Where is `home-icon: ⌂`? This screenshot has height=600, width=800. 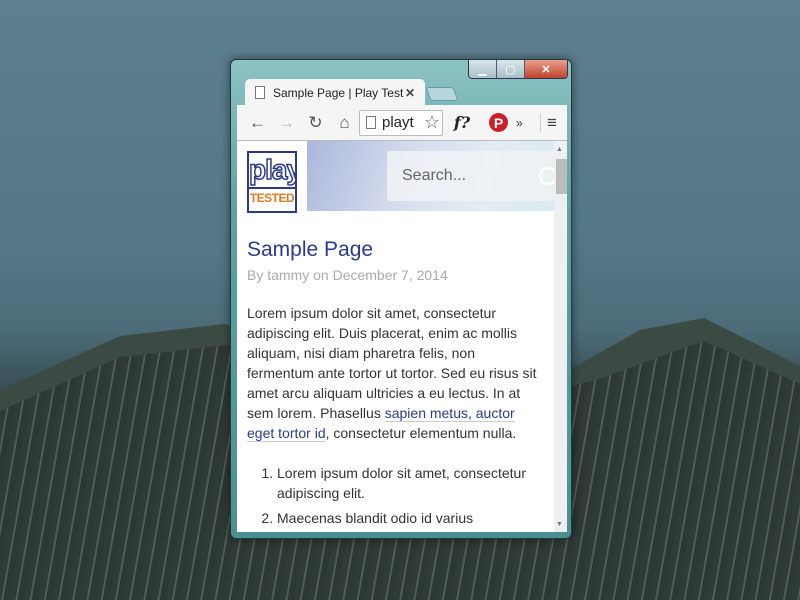 home-icon: ⌂ is located at coordinates (344, 123).